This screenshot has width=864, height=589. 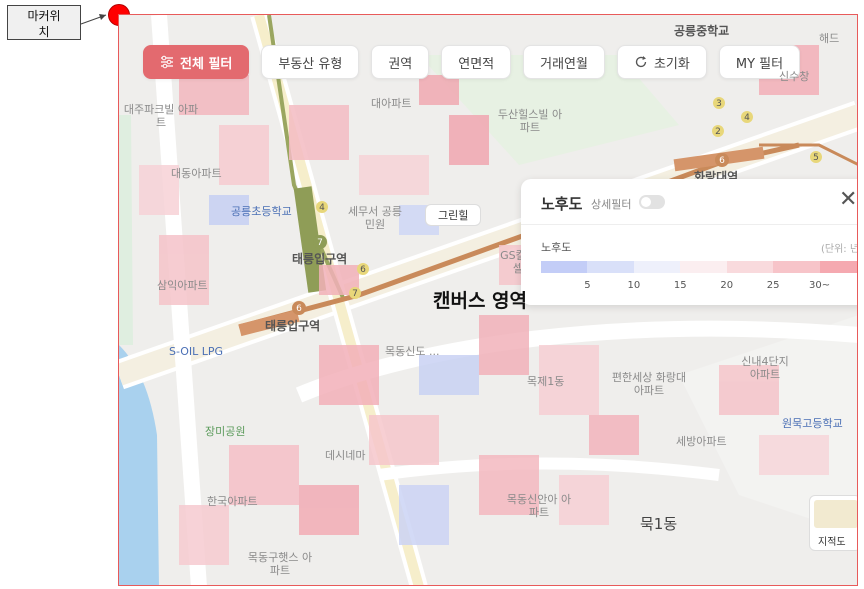 I want to click on reset-label: 초기화, so click(x=671, y=64).